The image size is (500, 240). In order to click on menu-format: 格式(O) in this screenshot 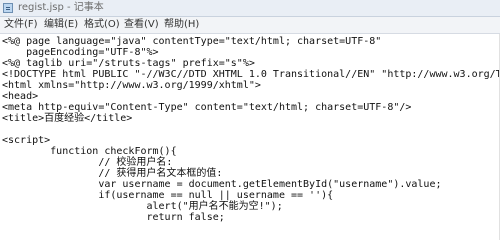, I will do `click(102, 25)`.